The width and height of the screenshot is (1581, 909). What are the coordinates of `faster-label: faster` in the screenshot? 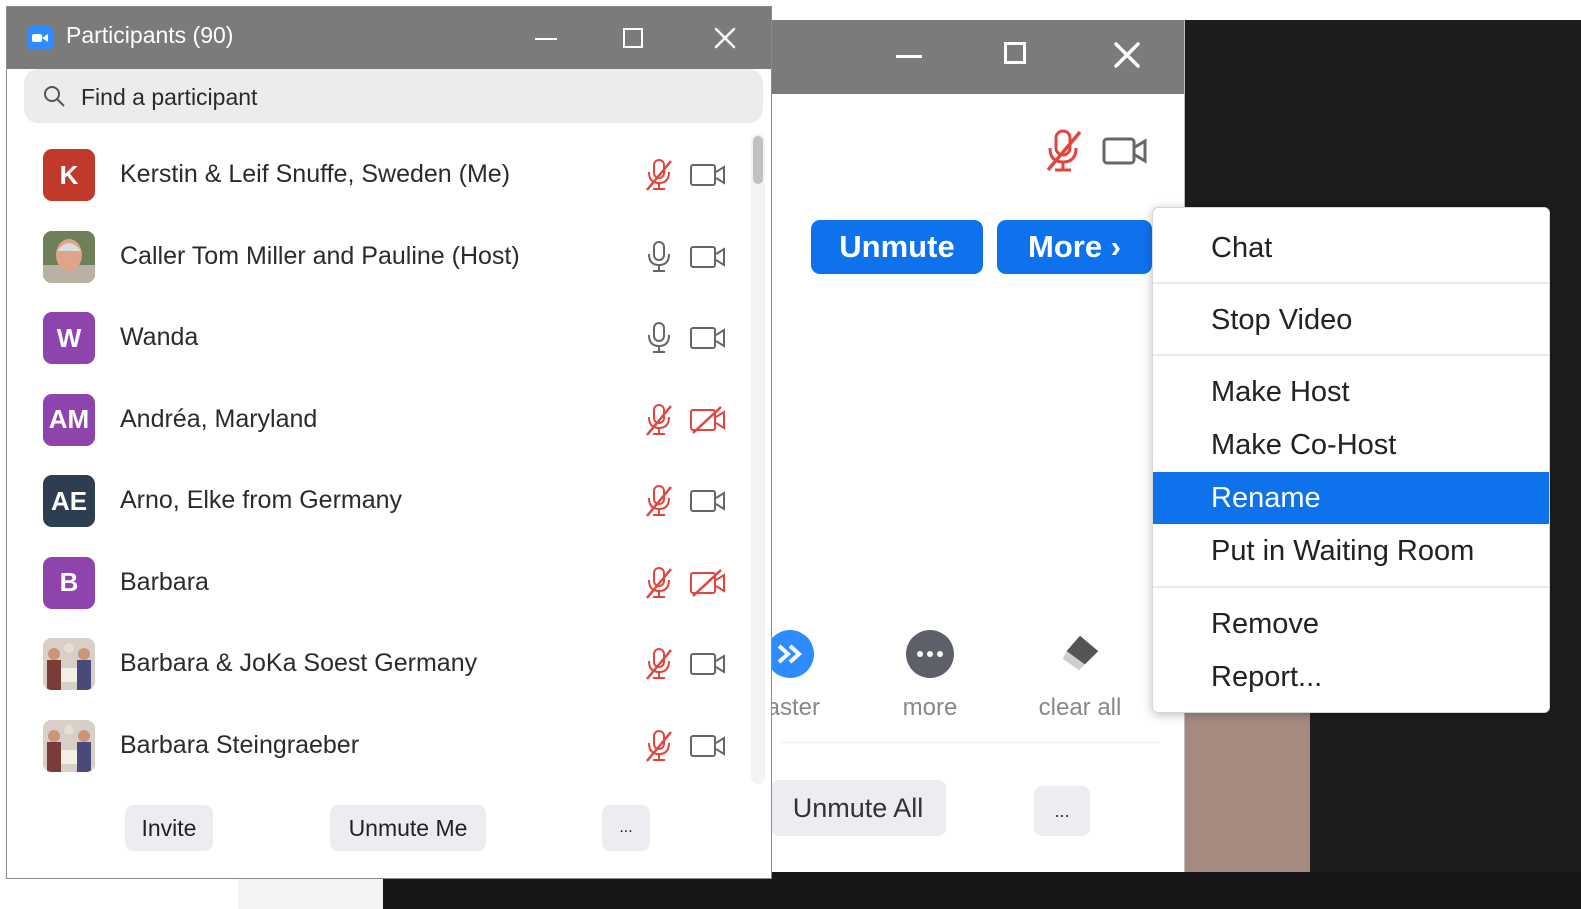 It's located at (790, 707).